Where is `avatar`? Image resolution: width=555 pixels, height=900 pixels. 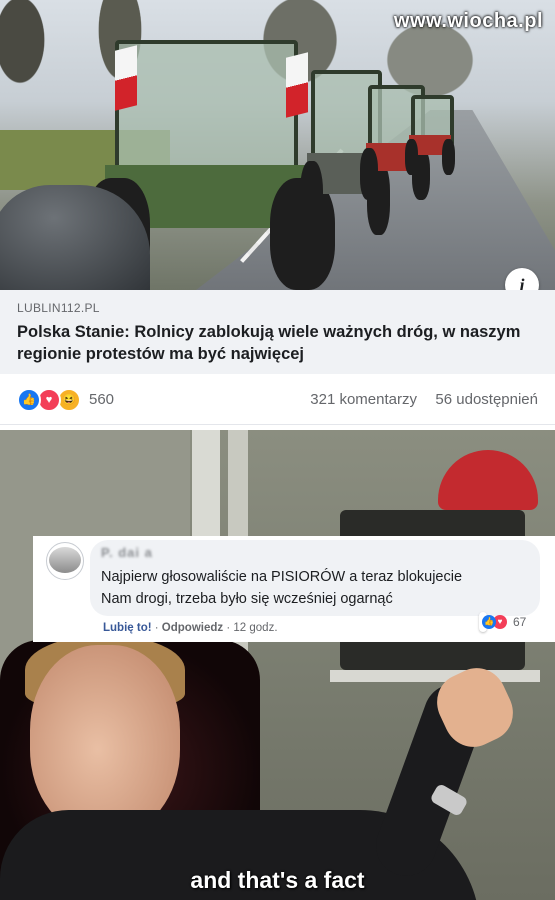
avatar is located at coordinates (65, 561).